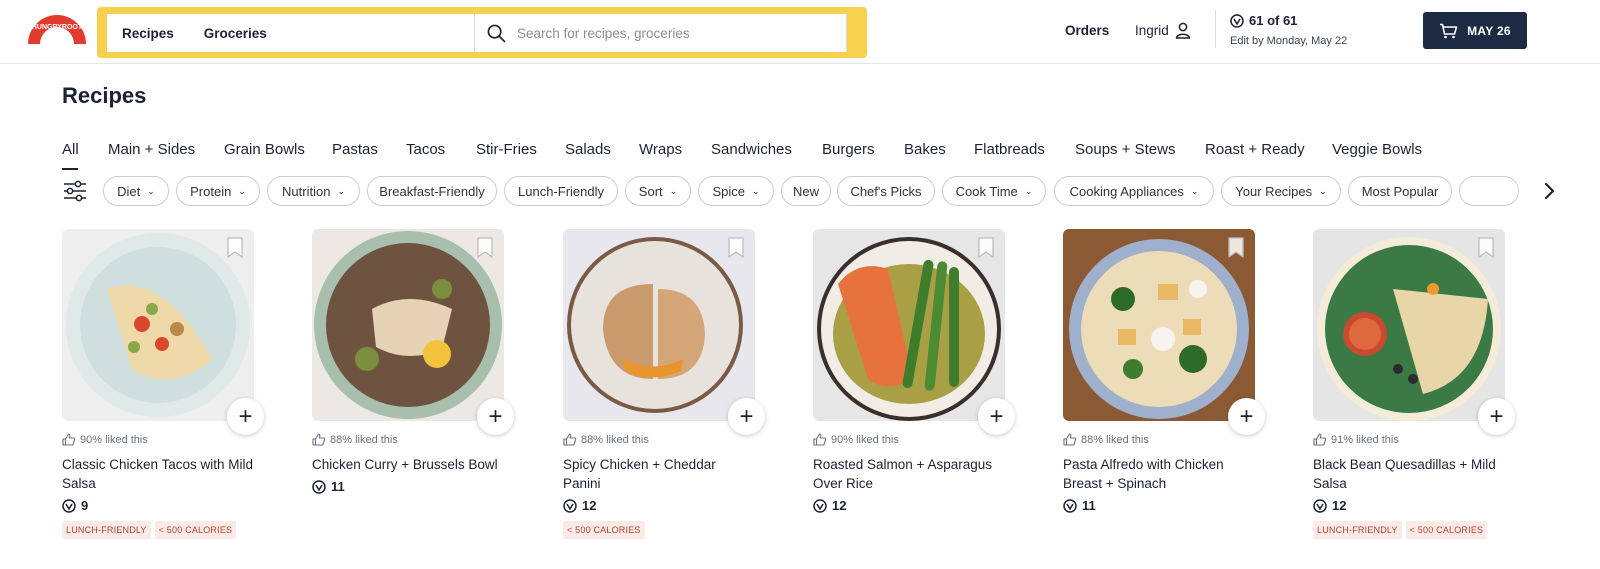  I want to click on hungryroot-logo: HUNGRYROOT, so click(57, 29).